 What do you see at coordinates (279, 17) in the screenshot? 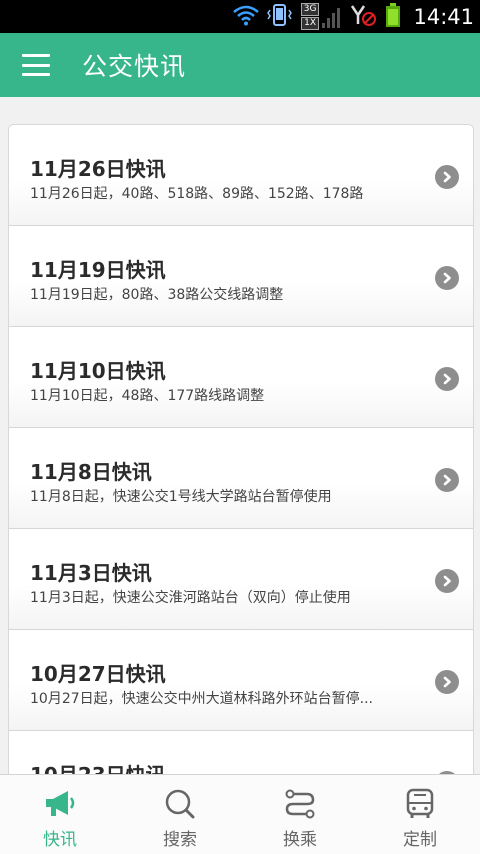
I see `vibrate-icon` at bounding box center [279, 17].